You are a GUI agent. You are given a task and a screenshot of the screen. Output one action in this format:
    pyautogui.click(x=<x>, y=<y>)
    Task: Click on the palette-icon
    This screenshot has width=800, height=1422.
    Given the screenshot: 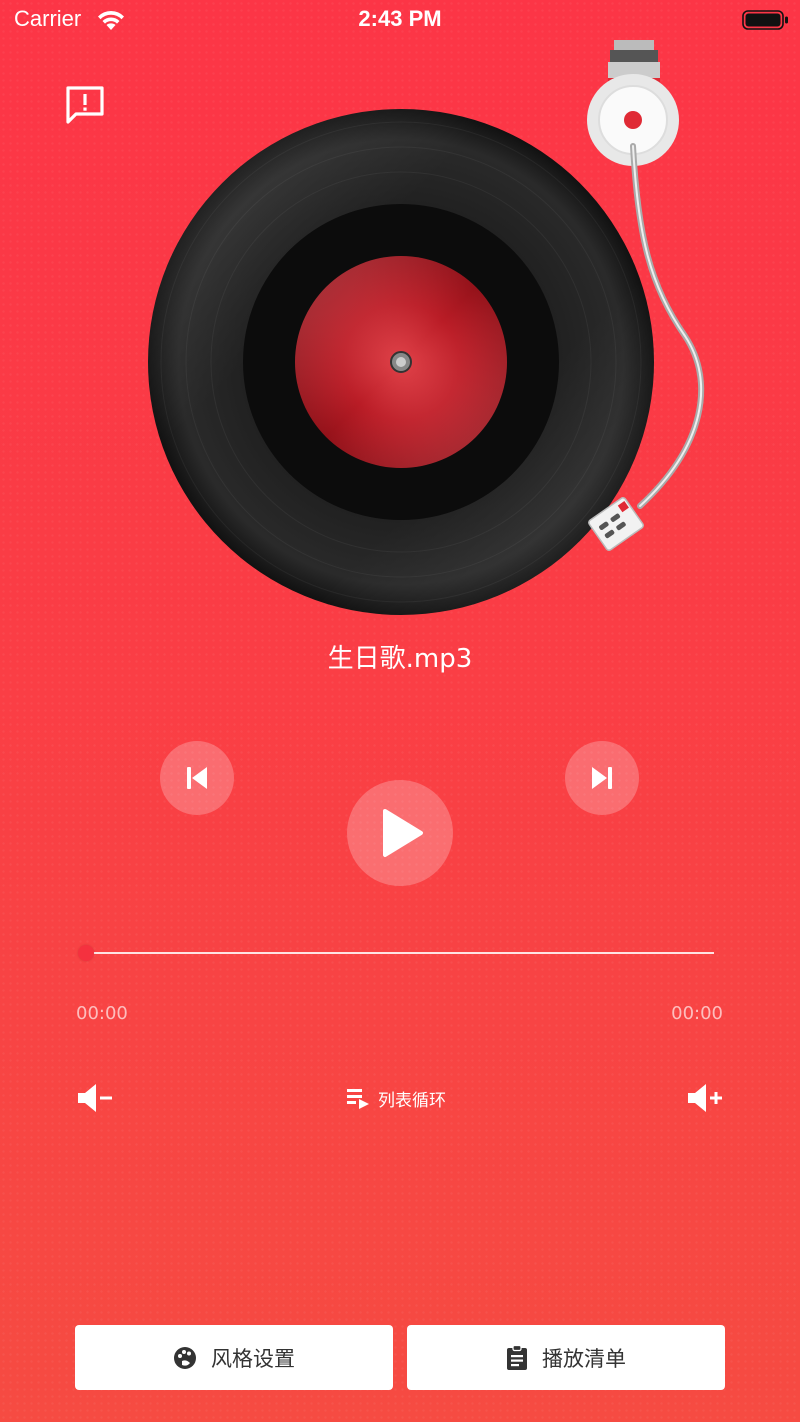 What is the action you would take?
    pyautogui.click(x=185, y=1357)
    